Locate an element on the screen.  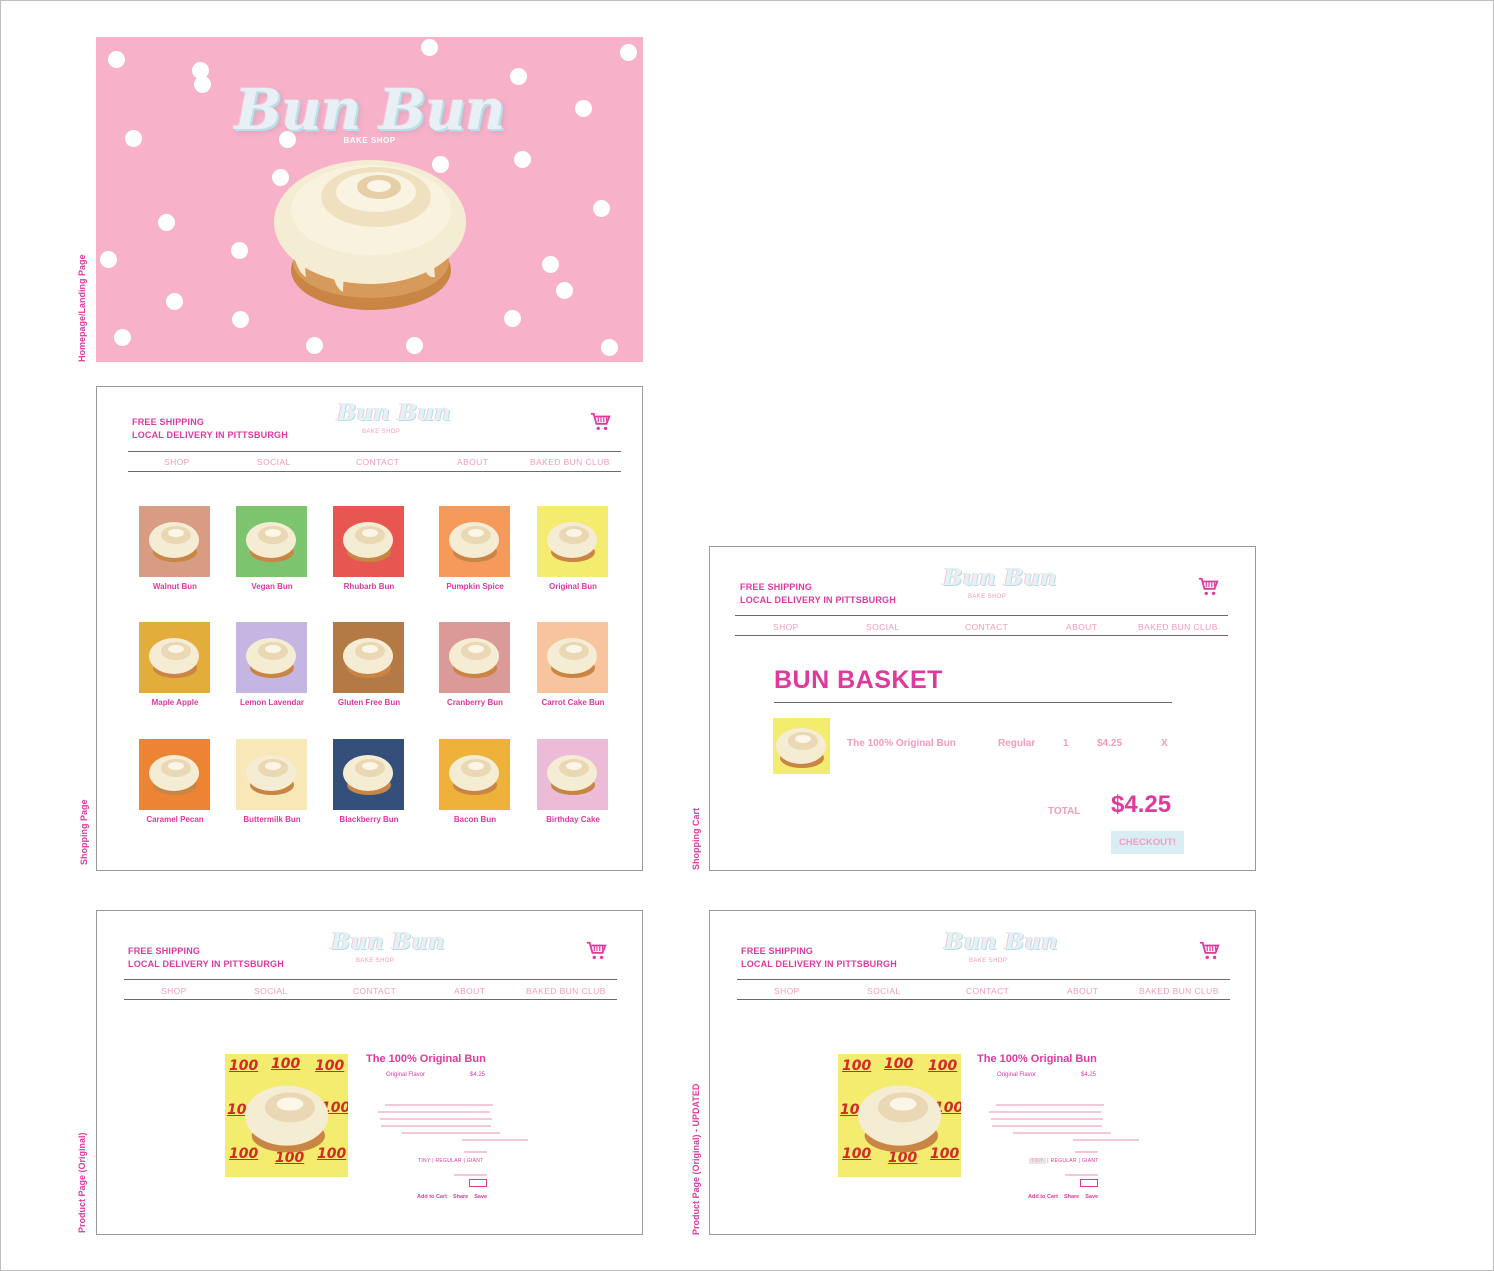
product-name: Blackberry Bun is located at coordinates (369, 819).